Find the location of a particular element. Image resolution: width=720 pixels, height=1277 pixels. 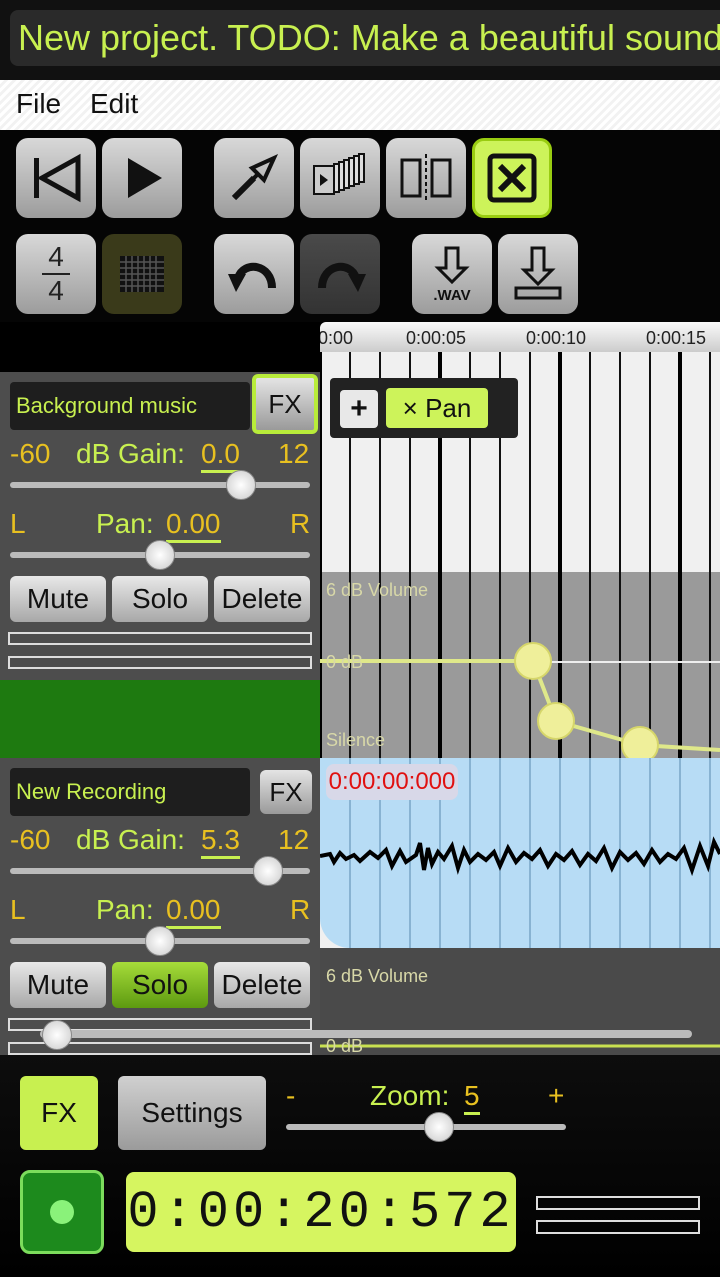

ruler-tick: 0:00 is located at coordinates (336, 338).